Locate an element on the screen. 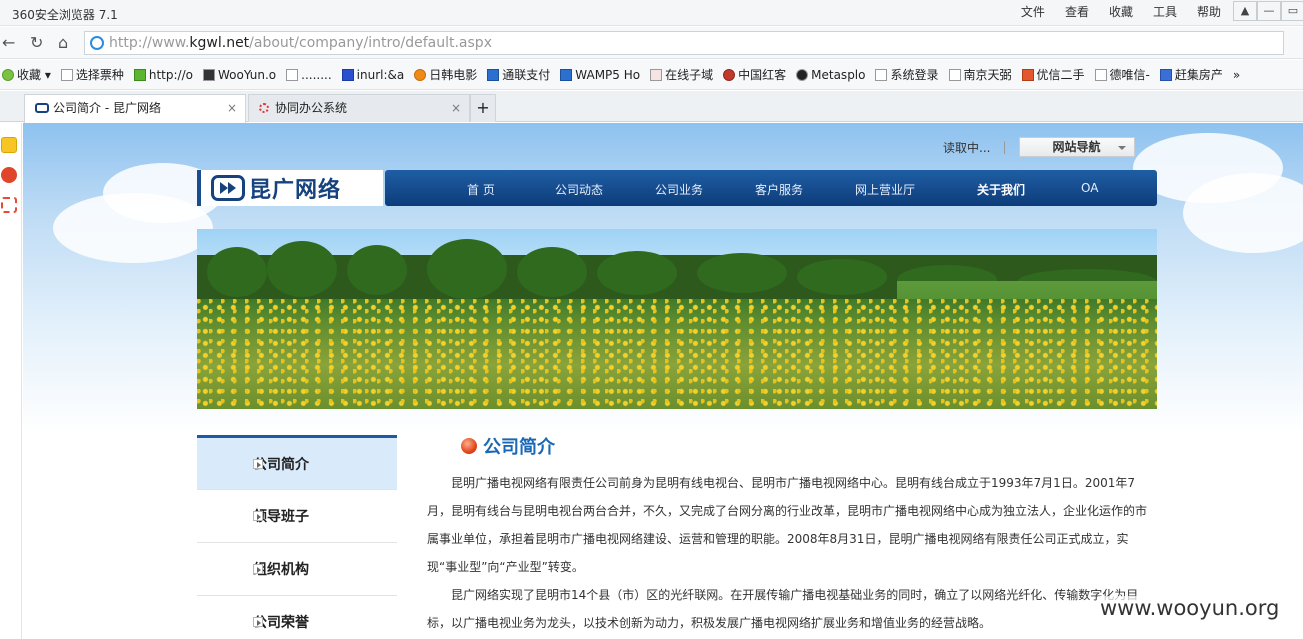  section-title: 公司简介 is located at coordinates (519, 447).